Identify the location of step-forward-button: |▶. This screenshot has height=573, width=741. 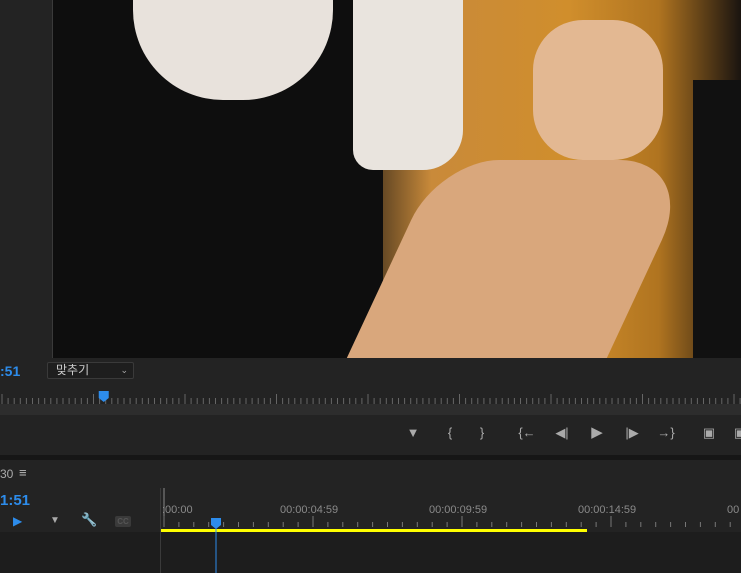
(632, 433).